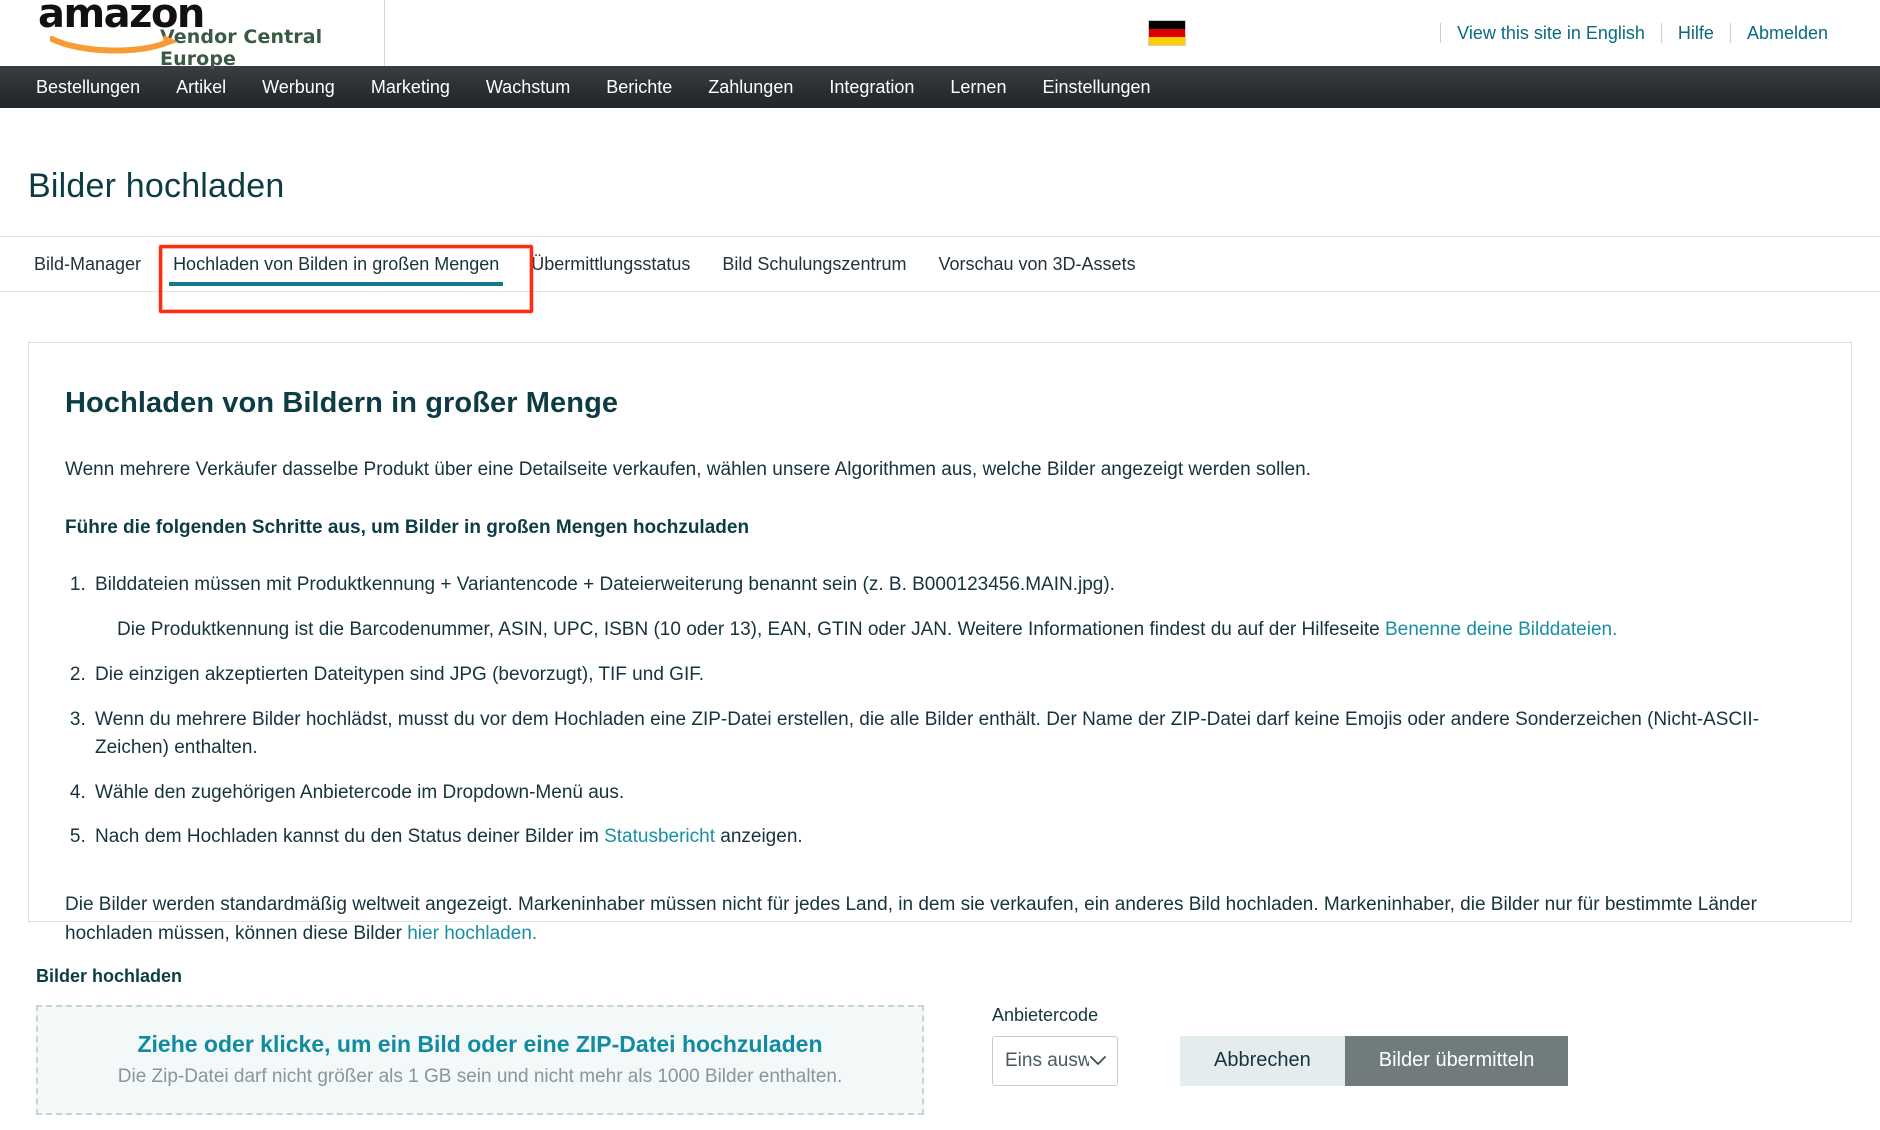 This screenshot has height=1130, width=1880. I want to click on link-hilfe: Hilfe, so click(1696, 33).